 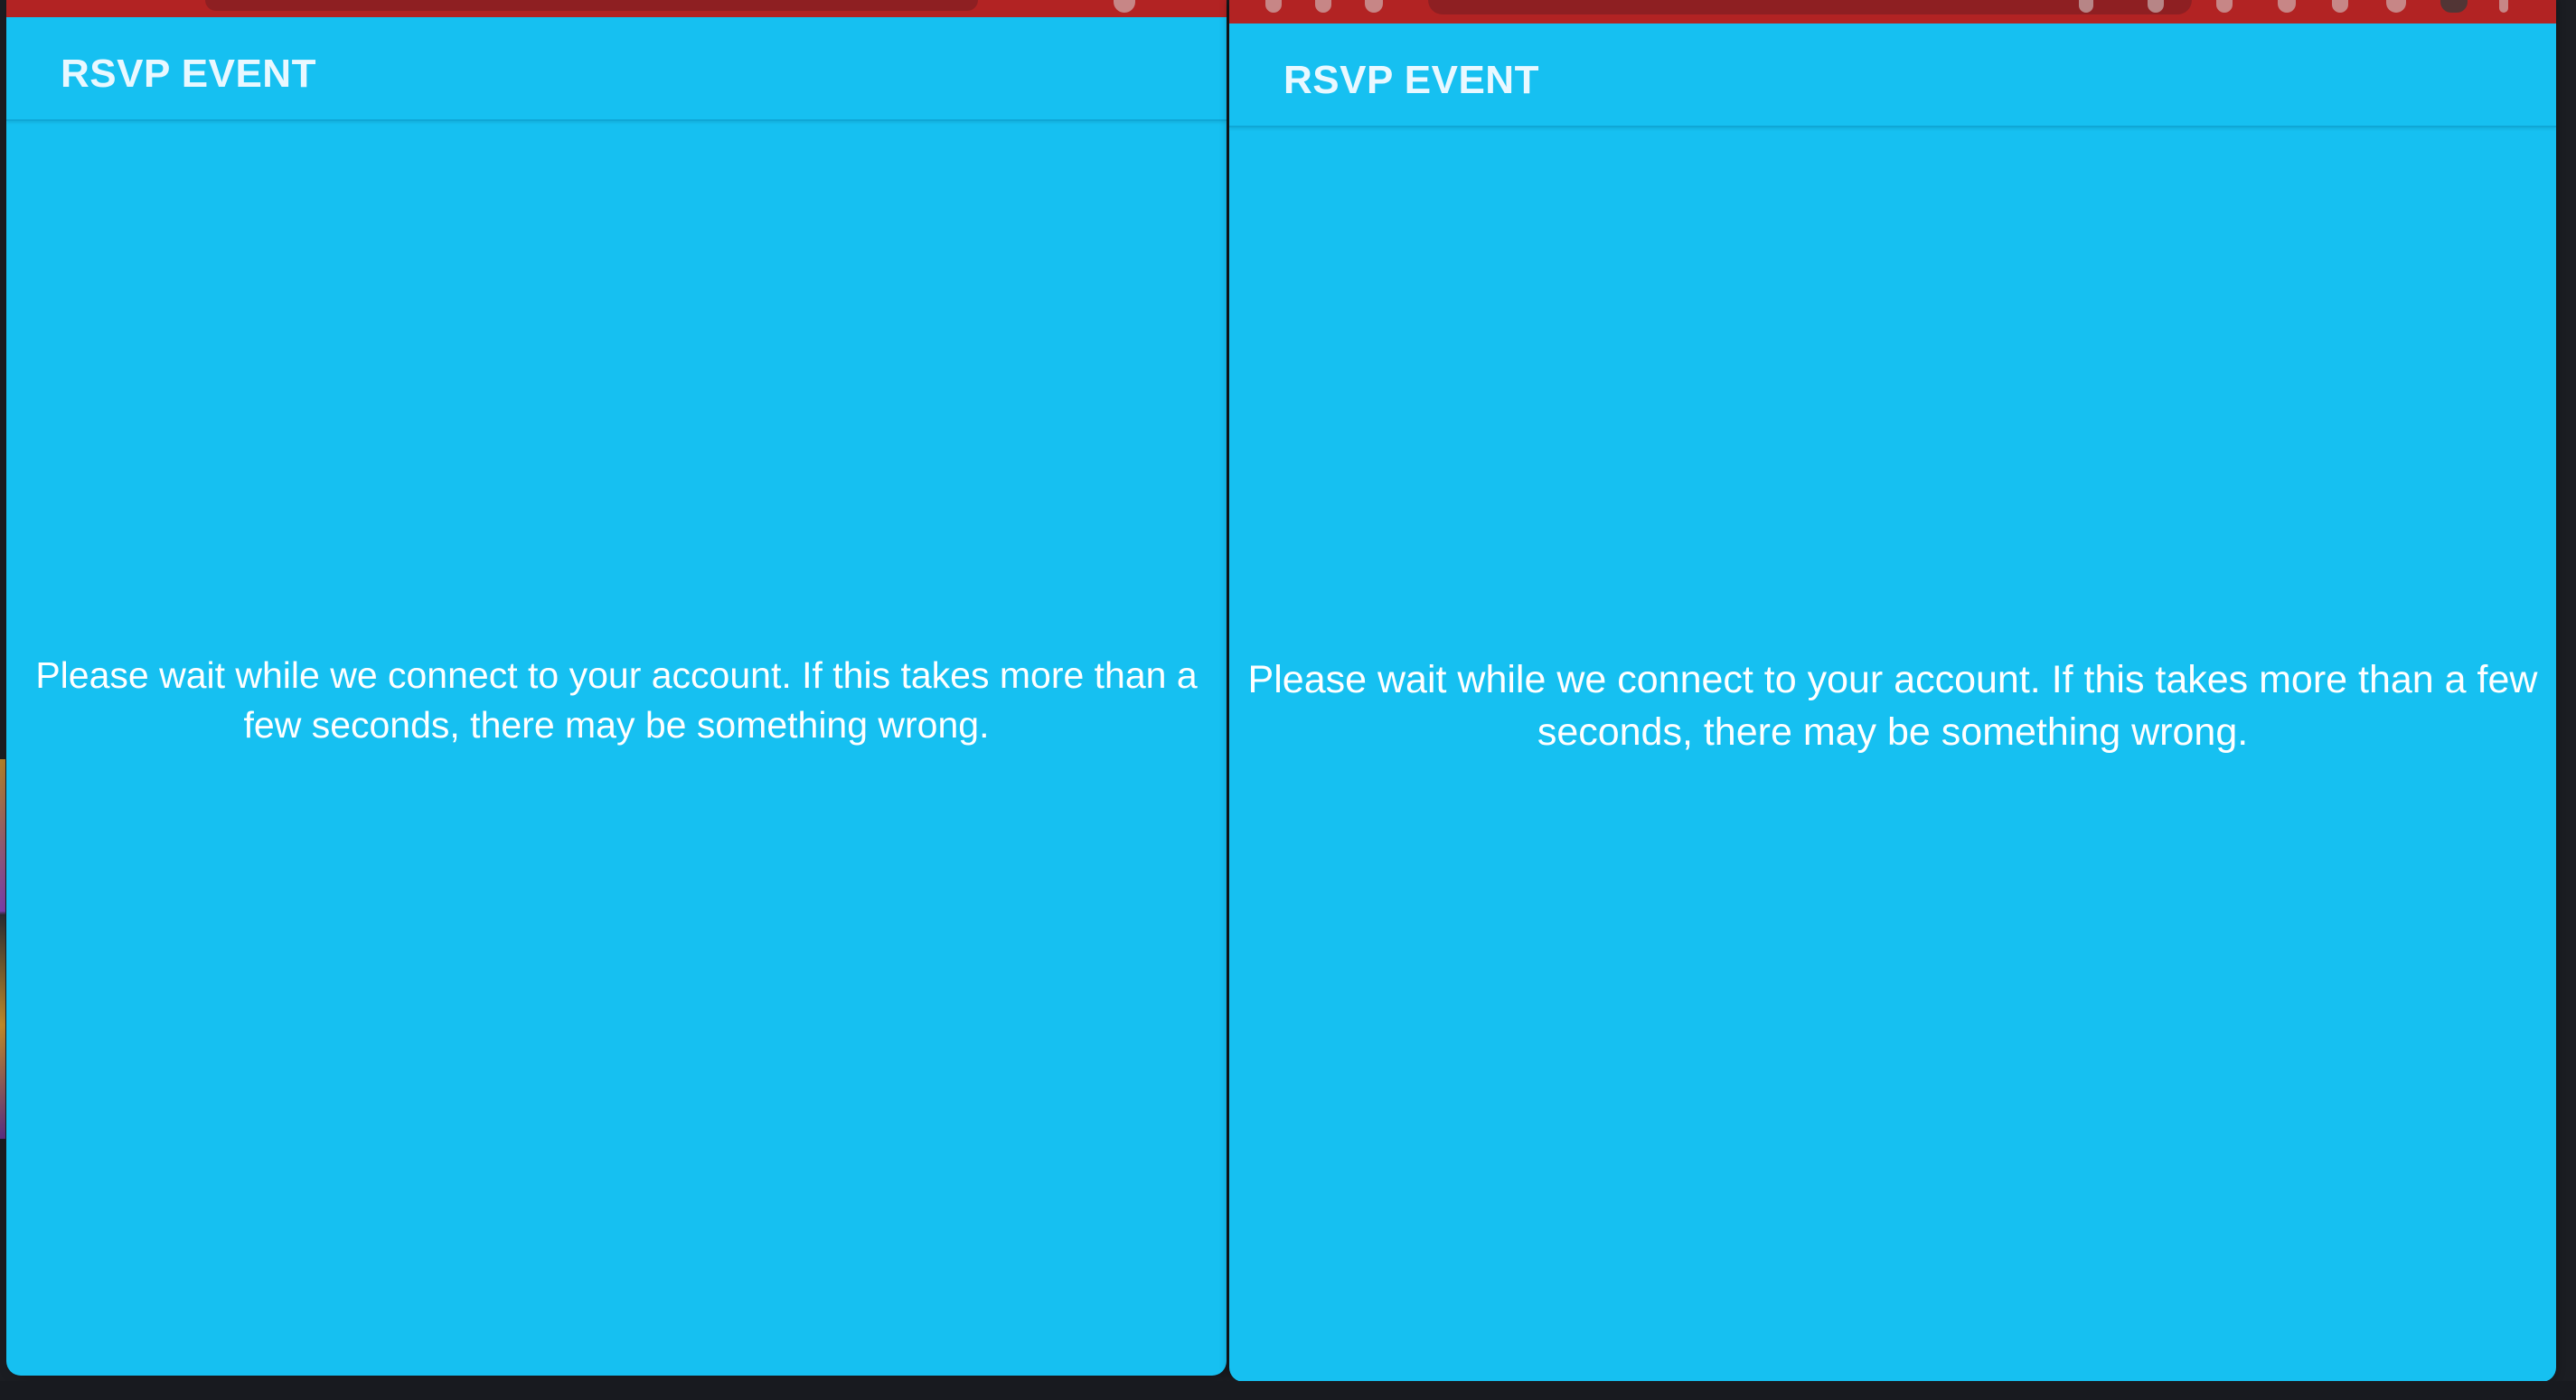 I want to click on puzzle-icon, so click(x=2340, y=7).